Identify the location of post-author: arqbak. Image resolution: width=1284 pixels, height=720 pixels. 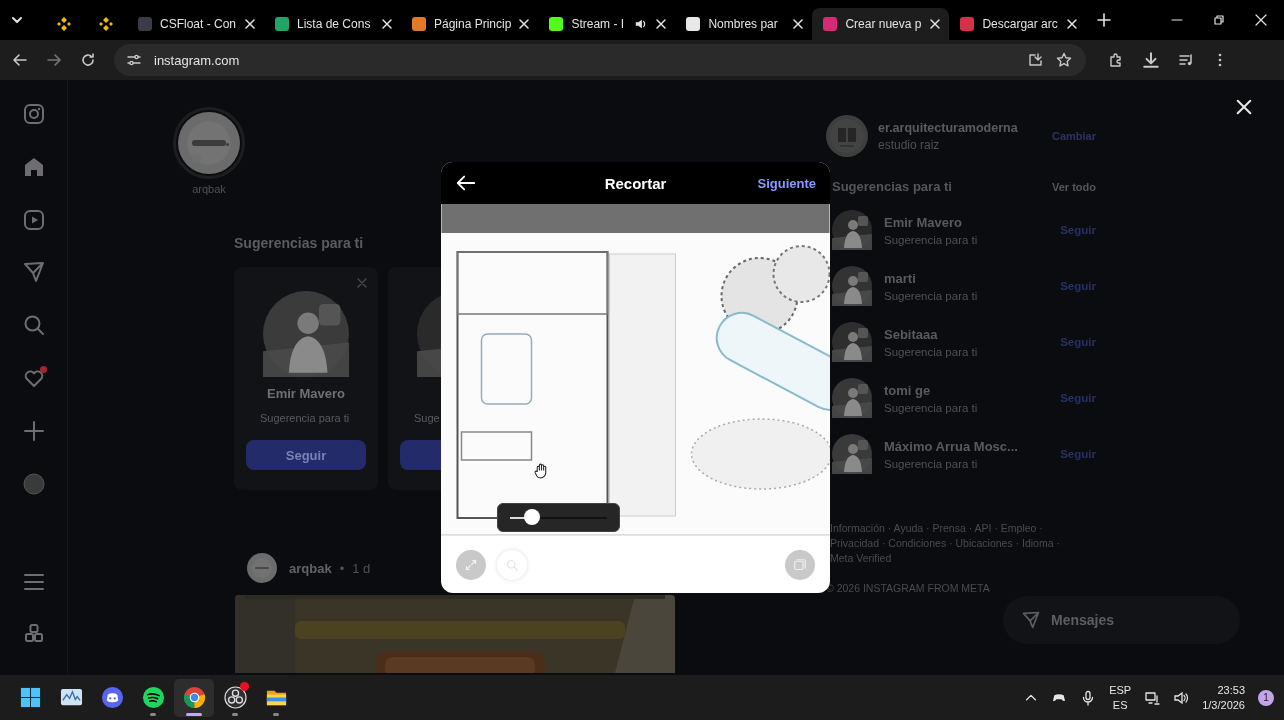
(310, 568).